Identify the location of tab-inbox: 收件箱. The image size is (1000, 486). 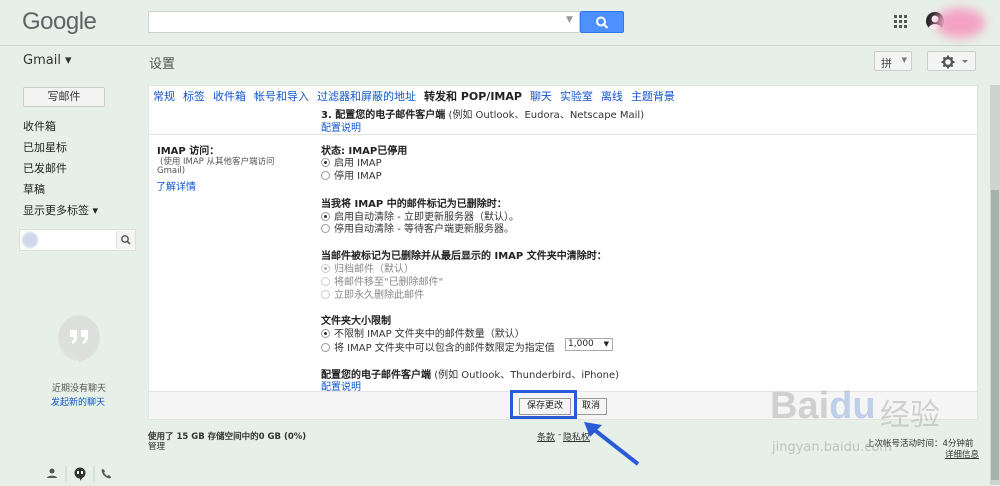
(229, 96).